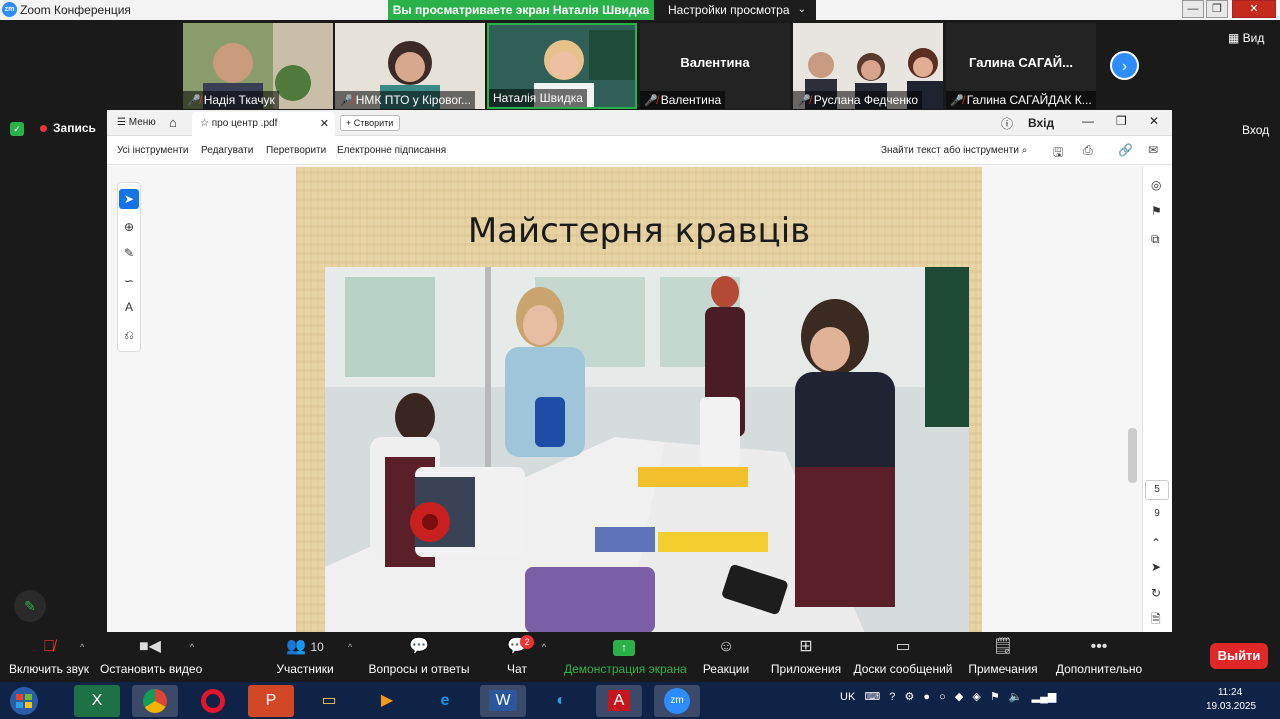 This screenshot has height=719, width=1280. What do you see at coordinates (1156, 620) in the screenshot?
I see `page-info-icon: 🗎` at bounding box center [1156, 620].